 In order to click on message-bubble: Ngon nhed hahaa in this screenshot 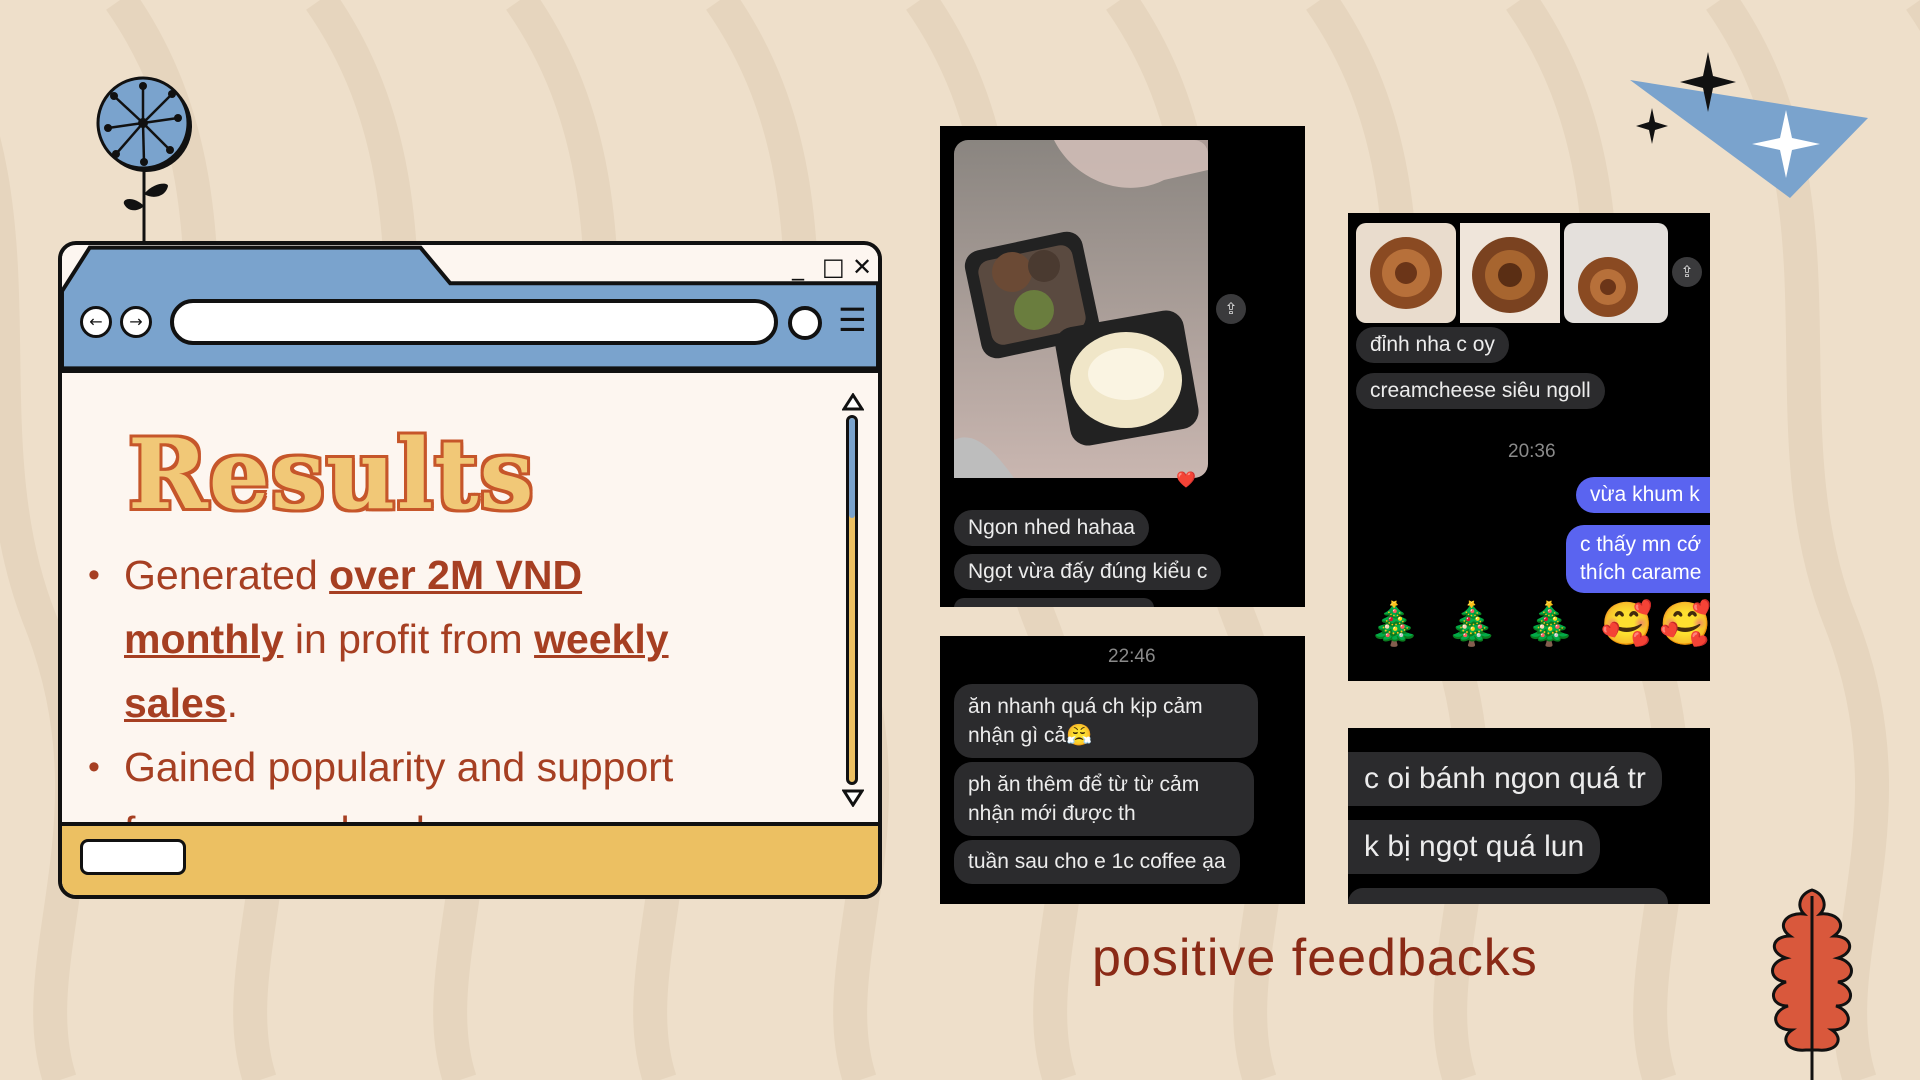, I will do `click(1051, 528)`.